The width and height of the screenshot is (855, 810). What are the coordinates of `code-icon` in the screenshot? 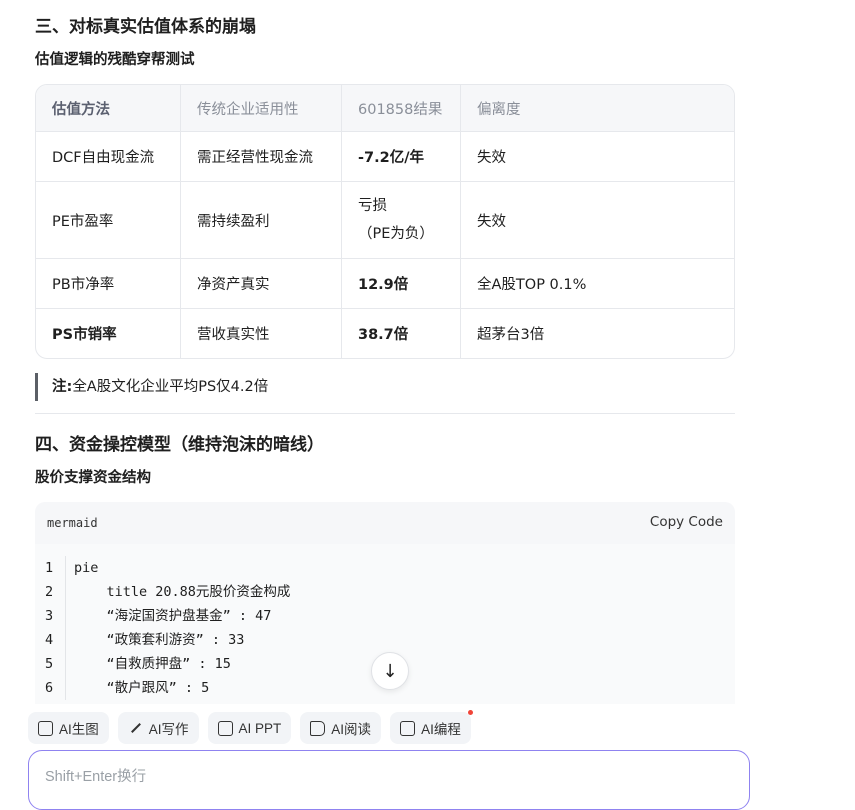 It's located at (408, 728).